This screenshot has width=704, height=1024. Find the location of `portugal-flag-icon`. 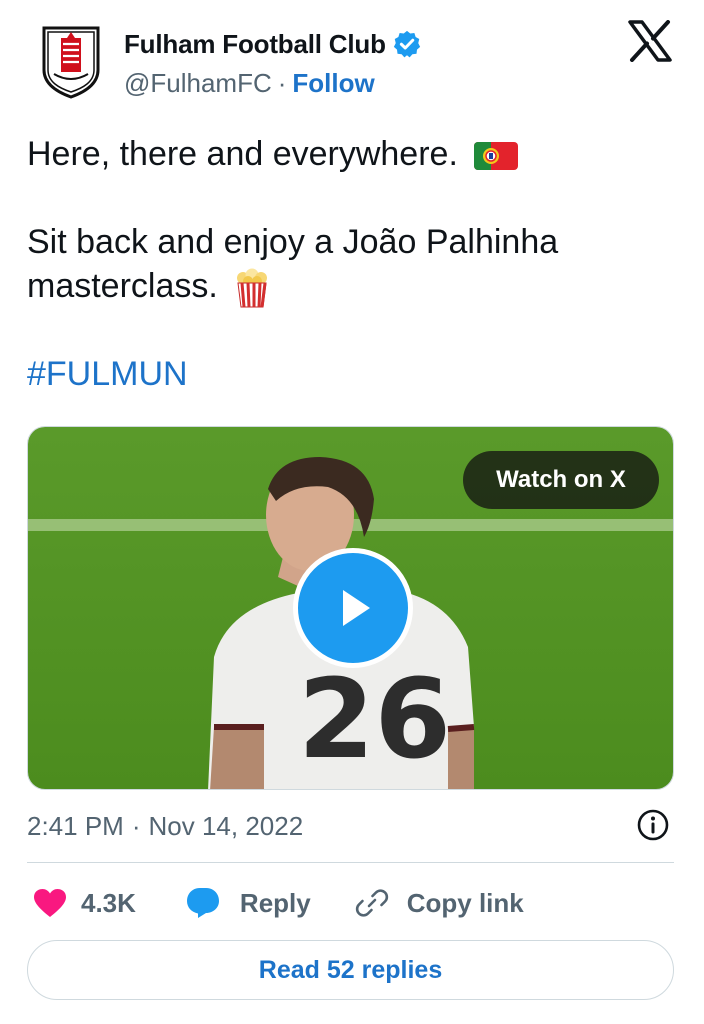

portugal-flag-icon is located at coordinates (496, 156).